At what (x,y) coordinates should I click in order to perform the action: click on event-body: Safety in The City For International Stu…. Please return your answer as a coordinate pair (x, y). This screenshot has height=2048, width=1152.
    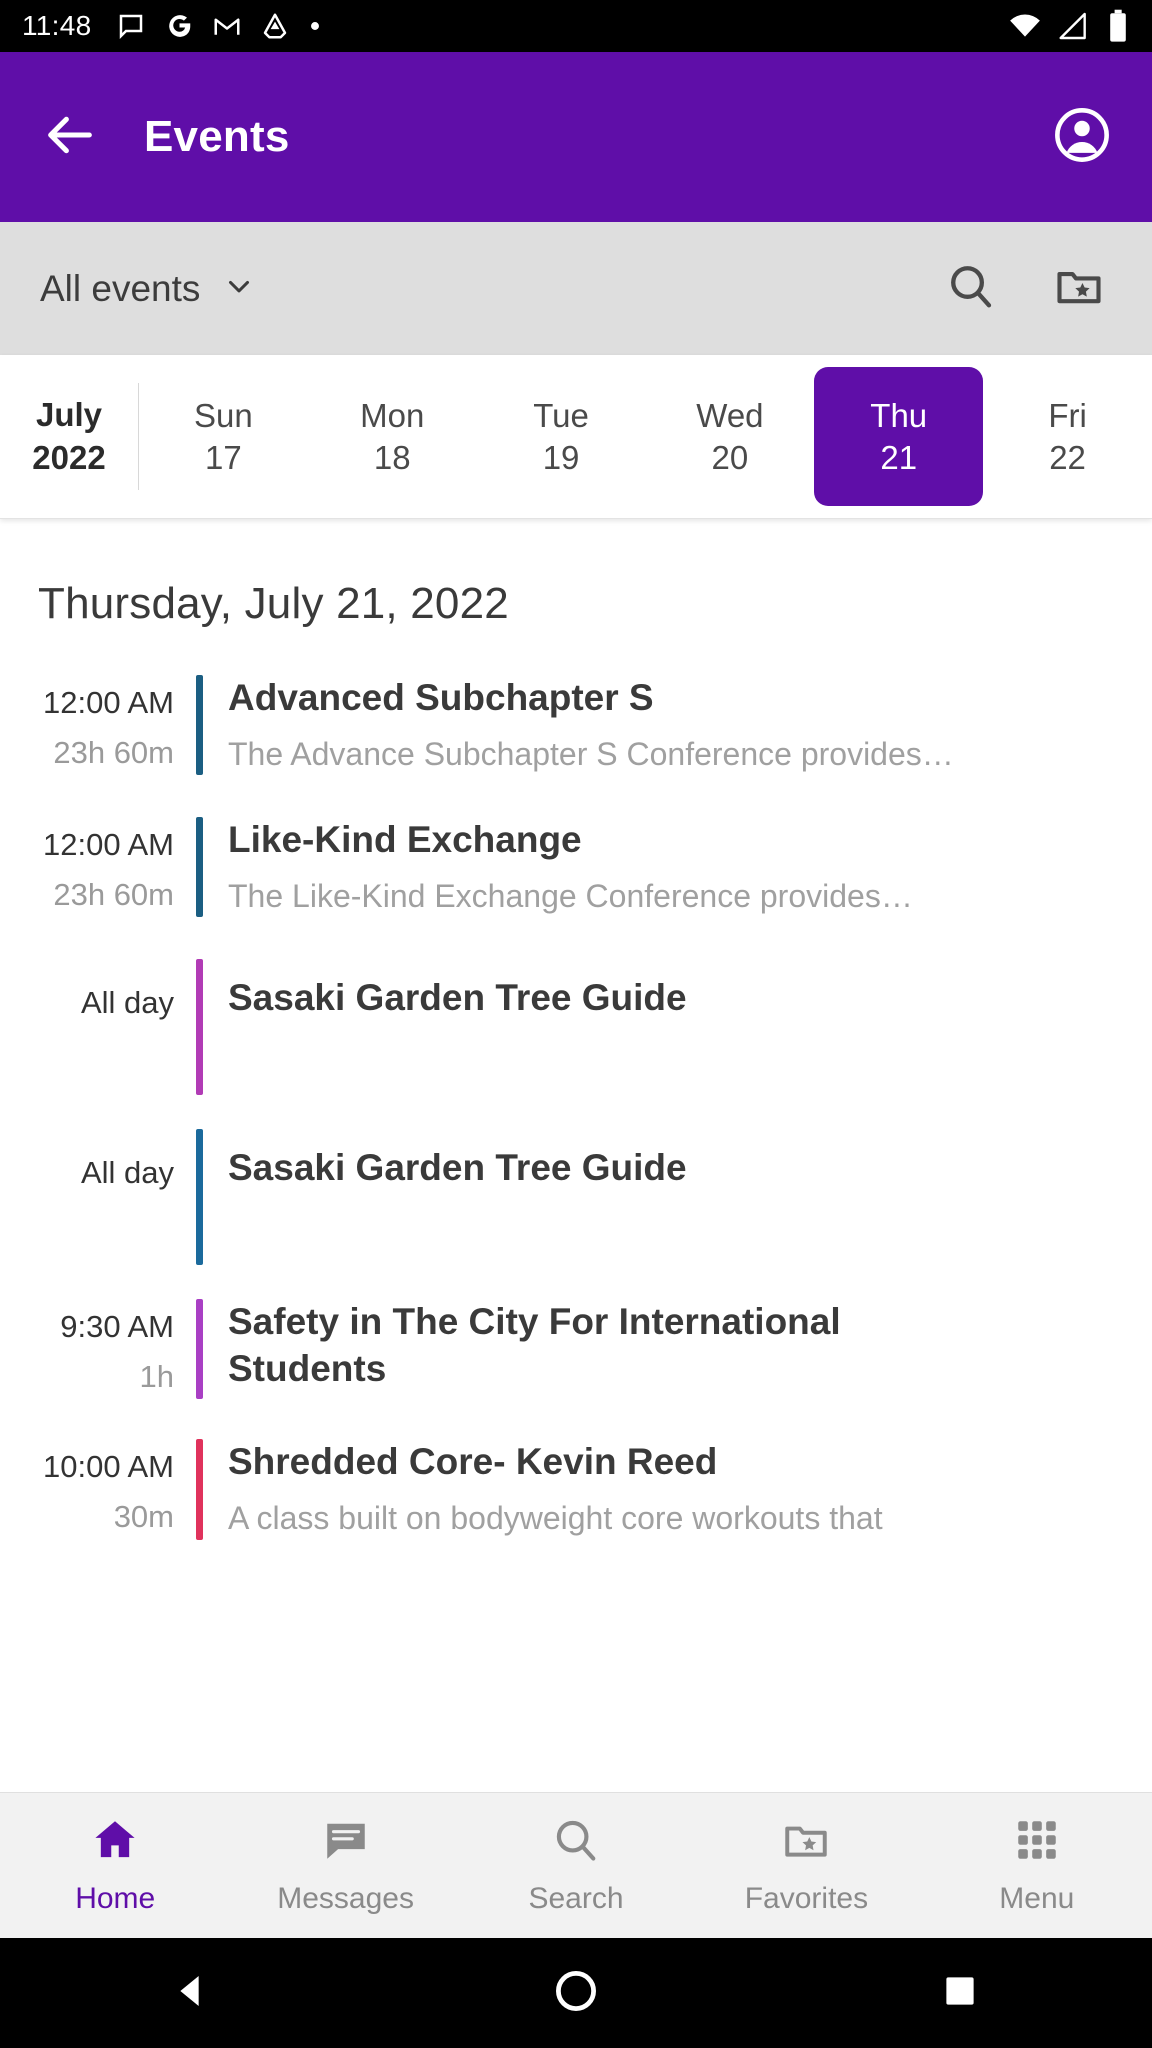
    Looking at the image, I should click on (677, 1349).